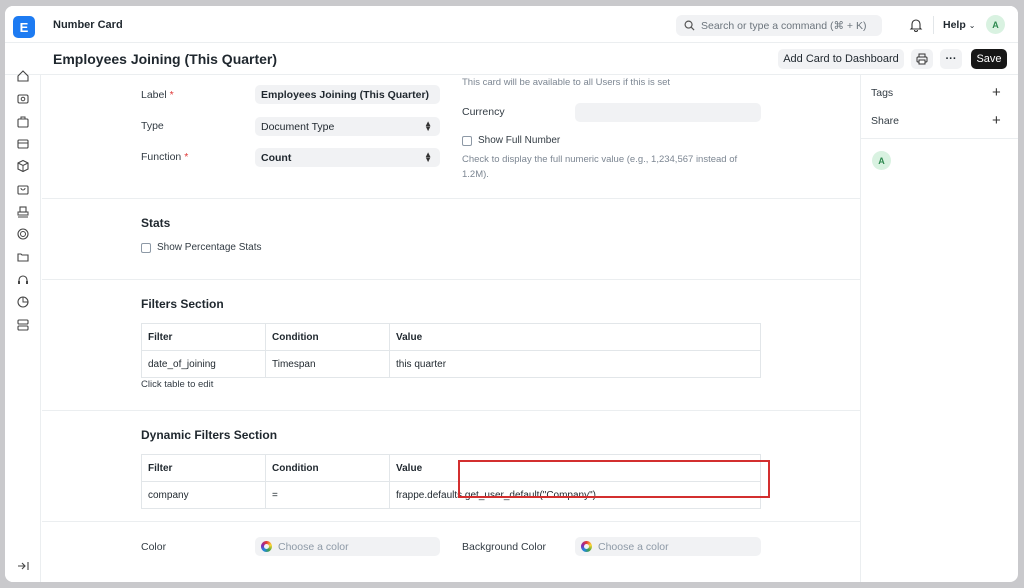 The image size is (1024, 588). What do you see at coordinates (203, 364) in the screenshot?
I see `table-cell: date_of_joining` at bounding box center [203, 364].